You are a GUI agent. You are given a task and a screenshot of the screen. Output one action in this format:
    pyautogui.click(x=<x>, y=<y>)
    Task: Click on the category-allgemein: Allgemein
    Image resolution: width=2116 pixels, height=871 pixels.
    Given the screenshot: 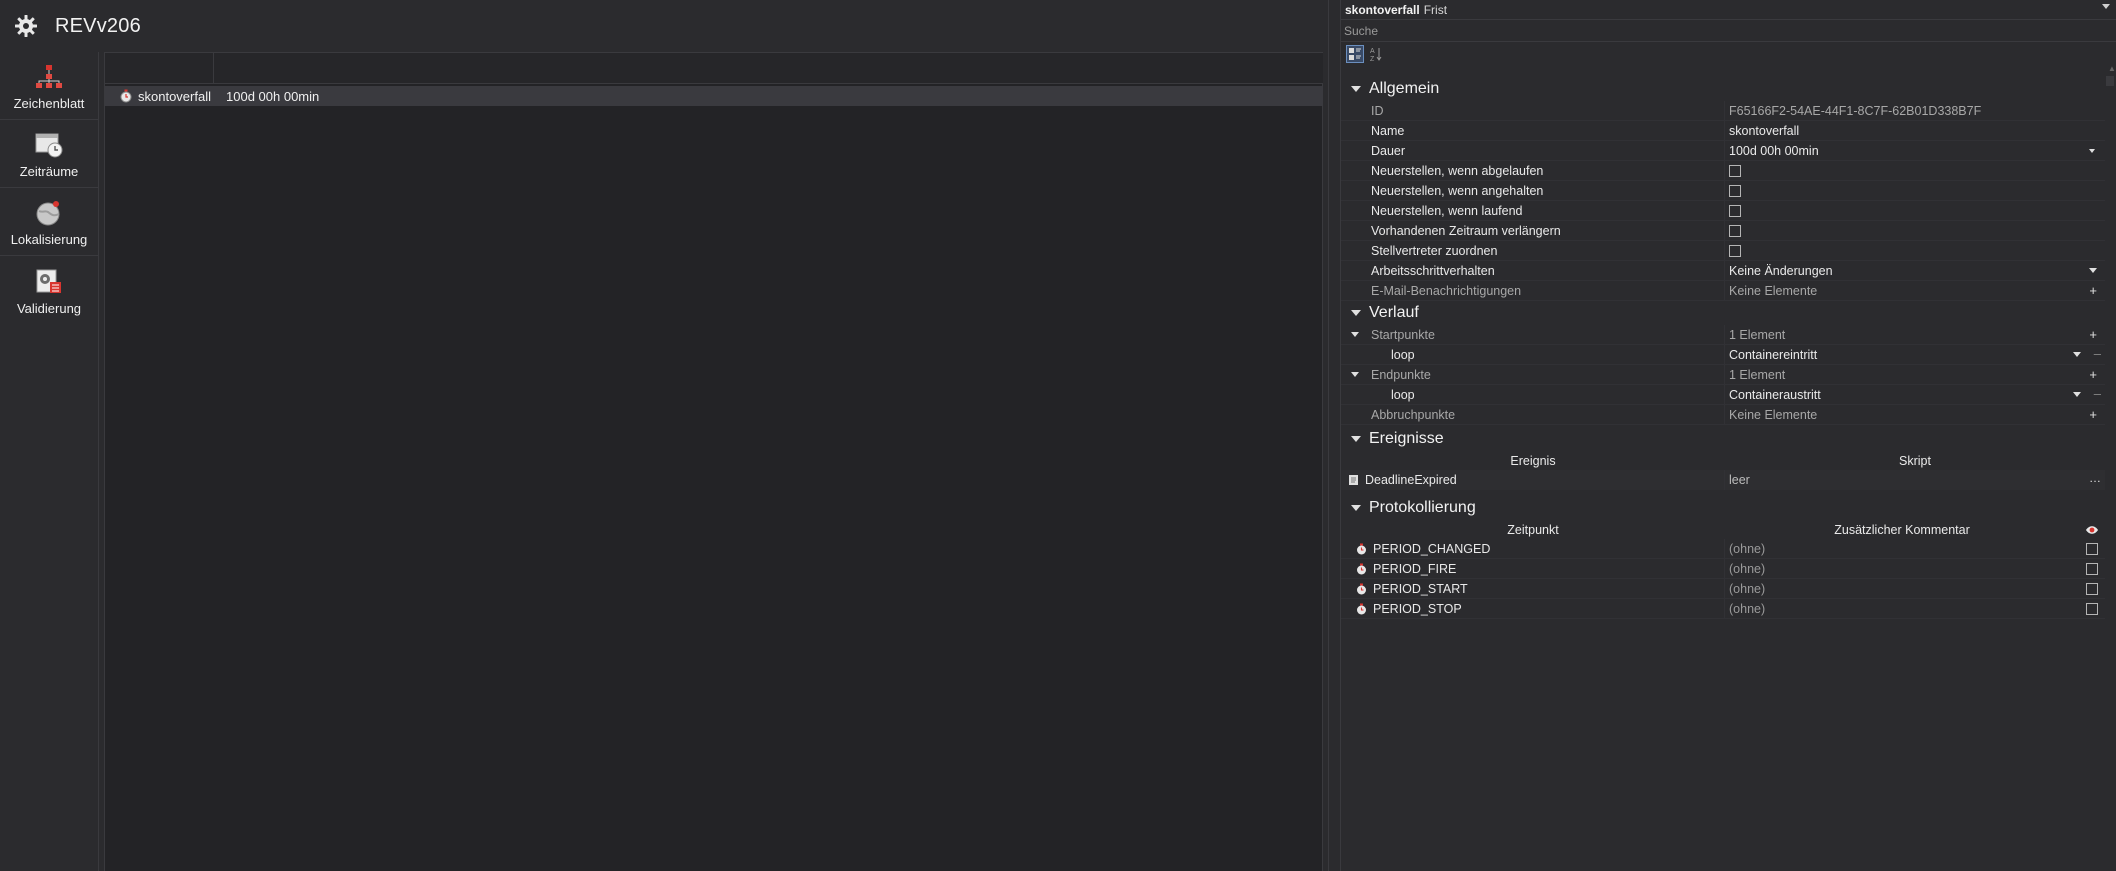 What is the action you would take?
    pyautogui.click(x=1723, y=89)
    